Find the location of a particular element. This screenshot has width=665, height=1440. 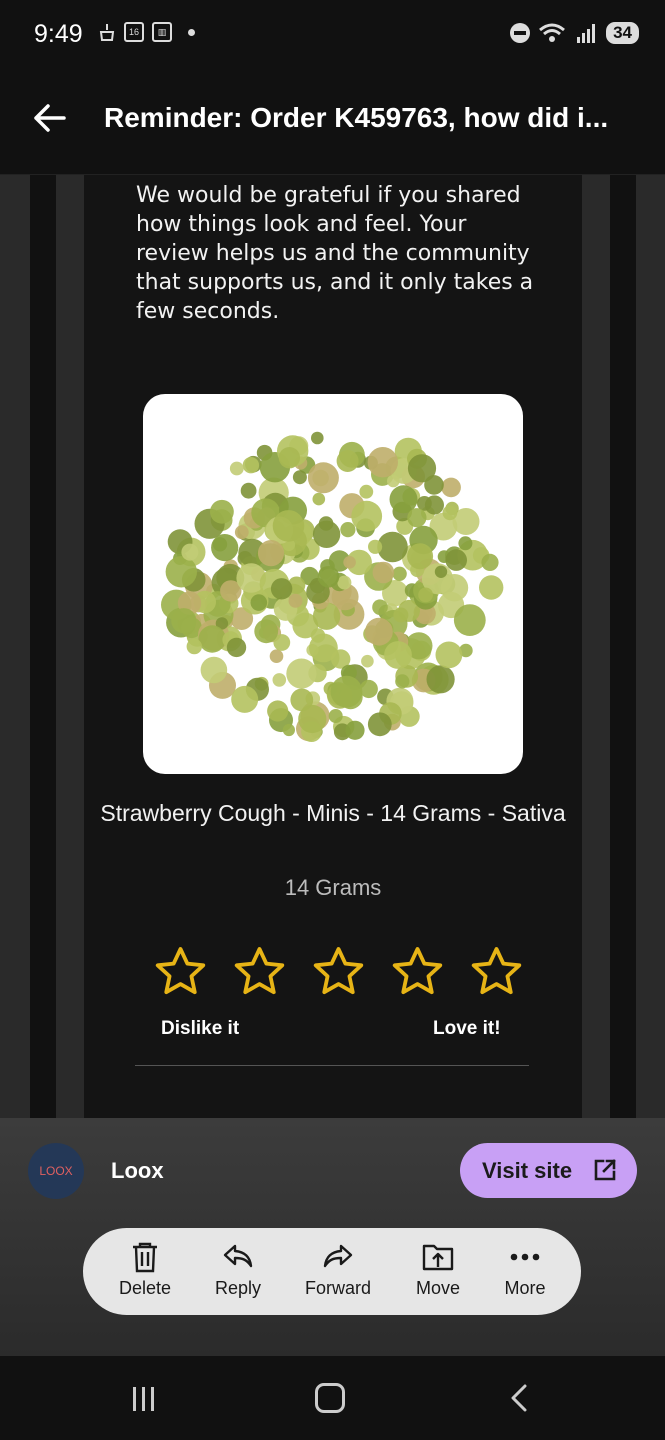

recent-apps-icon is located at coordinates (144, 1399).